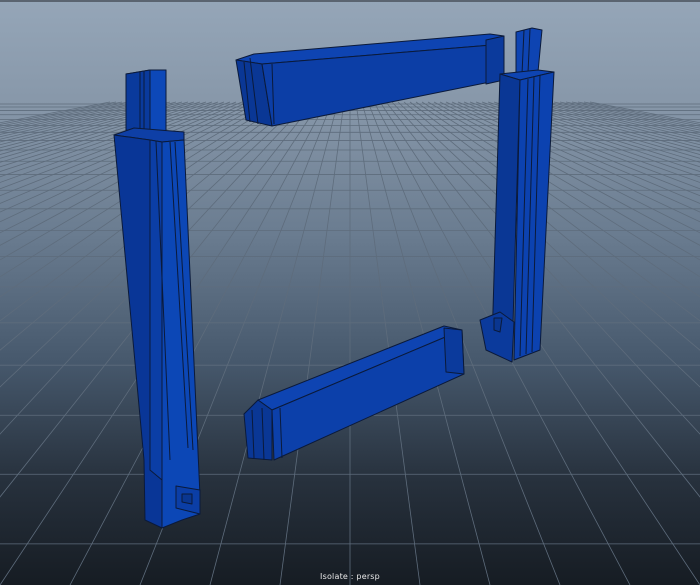 This screenshot has width=700, height=585. What do you see at coordinates (370, 80) in the screenshot?
I see `top-beam-mesh` at bounding box center [370, 80].